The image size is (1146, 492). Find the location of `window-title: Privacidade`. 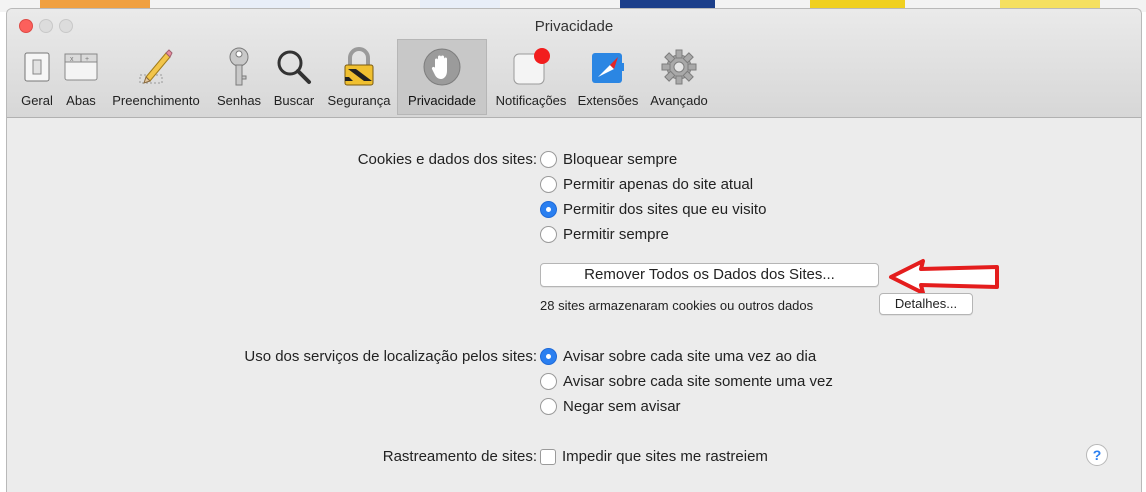

window-title: Privacidade is located at coordinates (574, 26).